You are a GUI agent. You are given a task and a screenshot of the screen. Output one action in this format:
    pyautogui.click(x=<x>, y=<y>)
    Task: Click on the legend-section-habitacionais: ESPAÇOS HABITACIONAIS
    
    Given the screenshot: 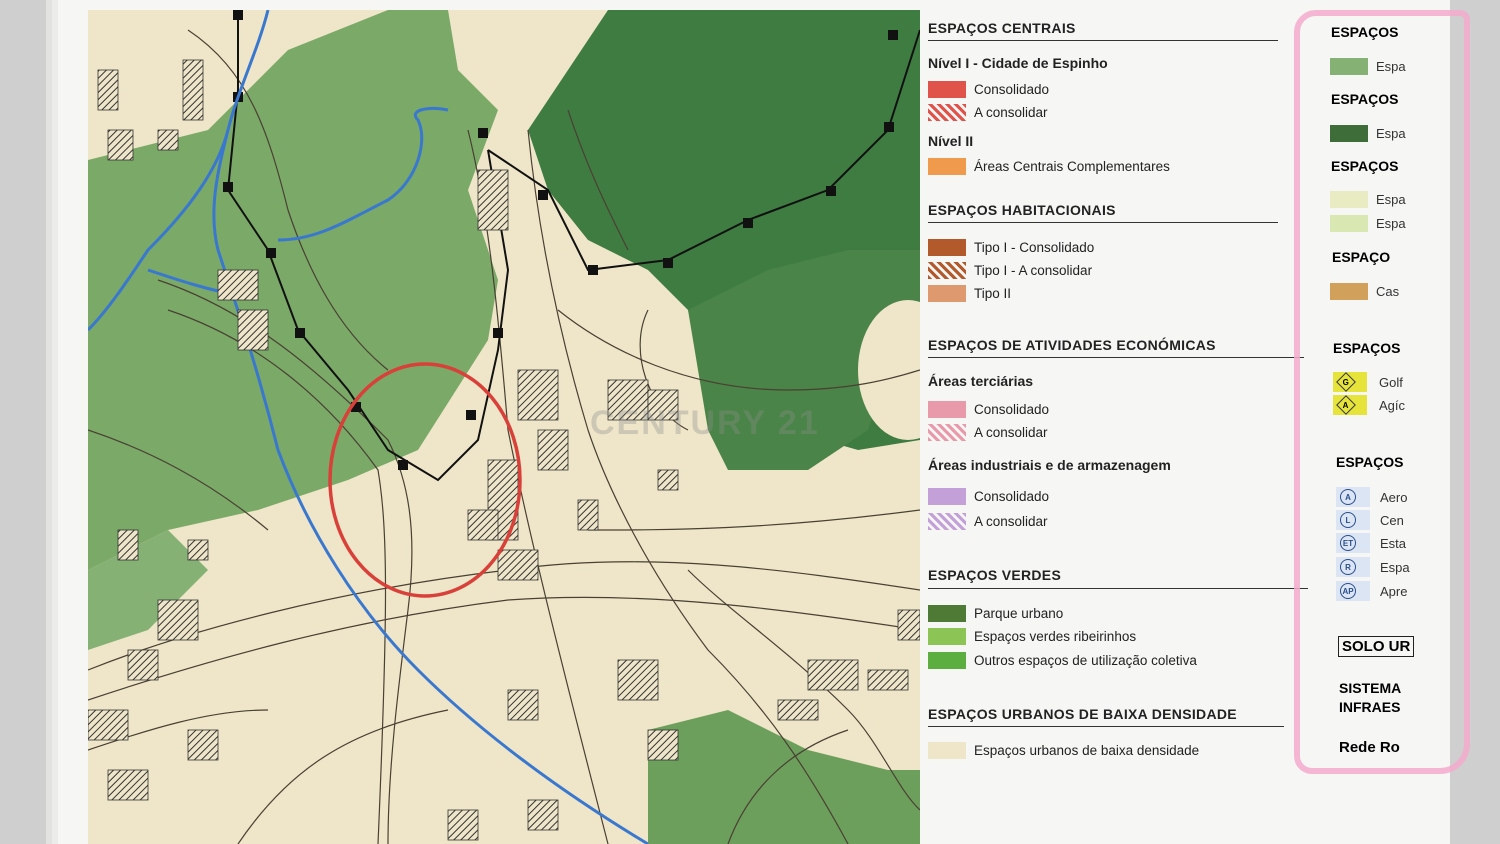 What is the action you would take?
    pyautogui.click(x=1022, y=210)
    